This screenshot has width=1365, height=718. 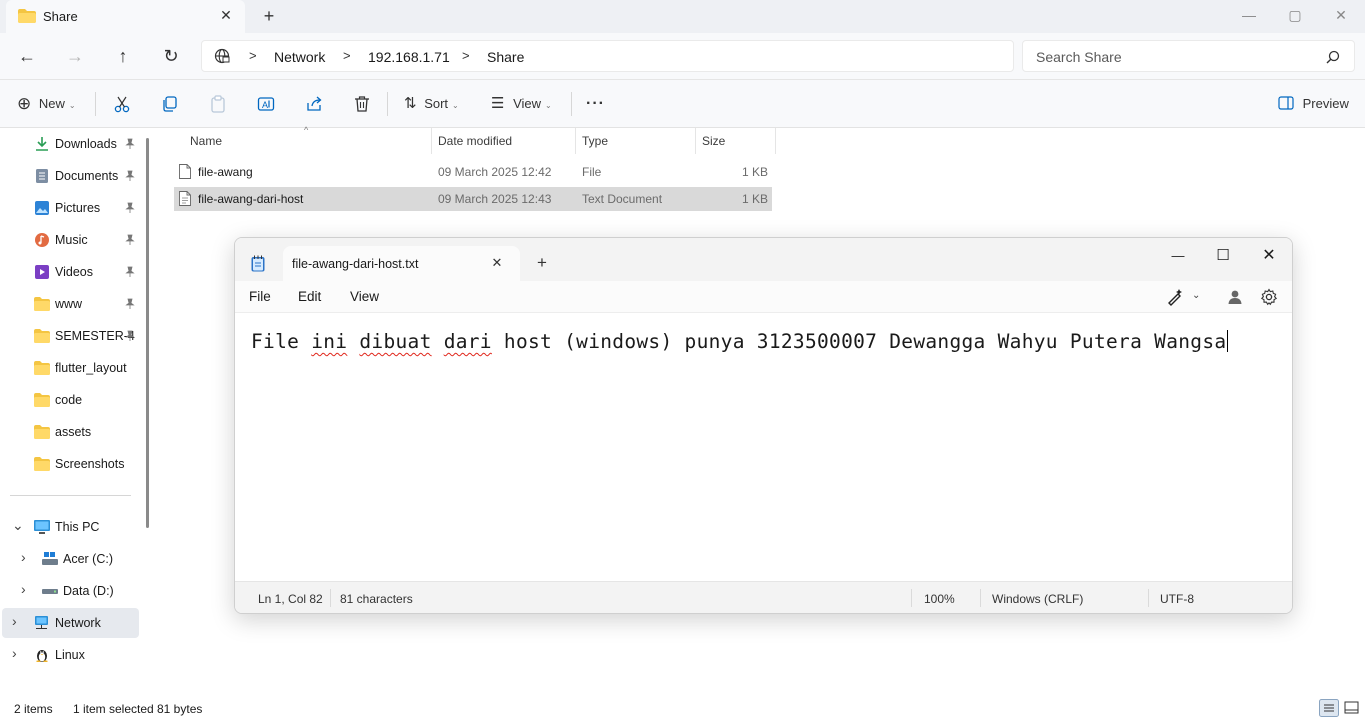 What do you see at coordinates (314, 104) in the screenshot?
I see `share-icon` at bounding box center [314, 104].